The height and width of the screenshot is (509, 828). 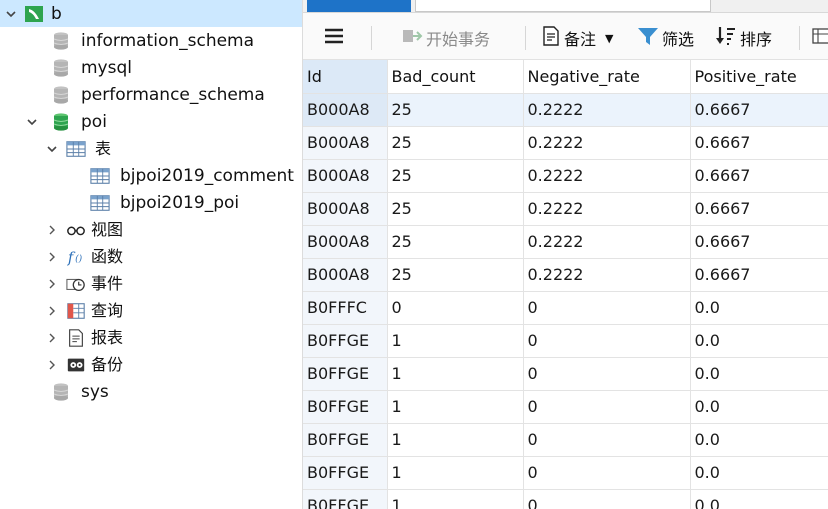 I want to click on column-header-negative-rate: Negative_rate, so click(x=607, y=77).